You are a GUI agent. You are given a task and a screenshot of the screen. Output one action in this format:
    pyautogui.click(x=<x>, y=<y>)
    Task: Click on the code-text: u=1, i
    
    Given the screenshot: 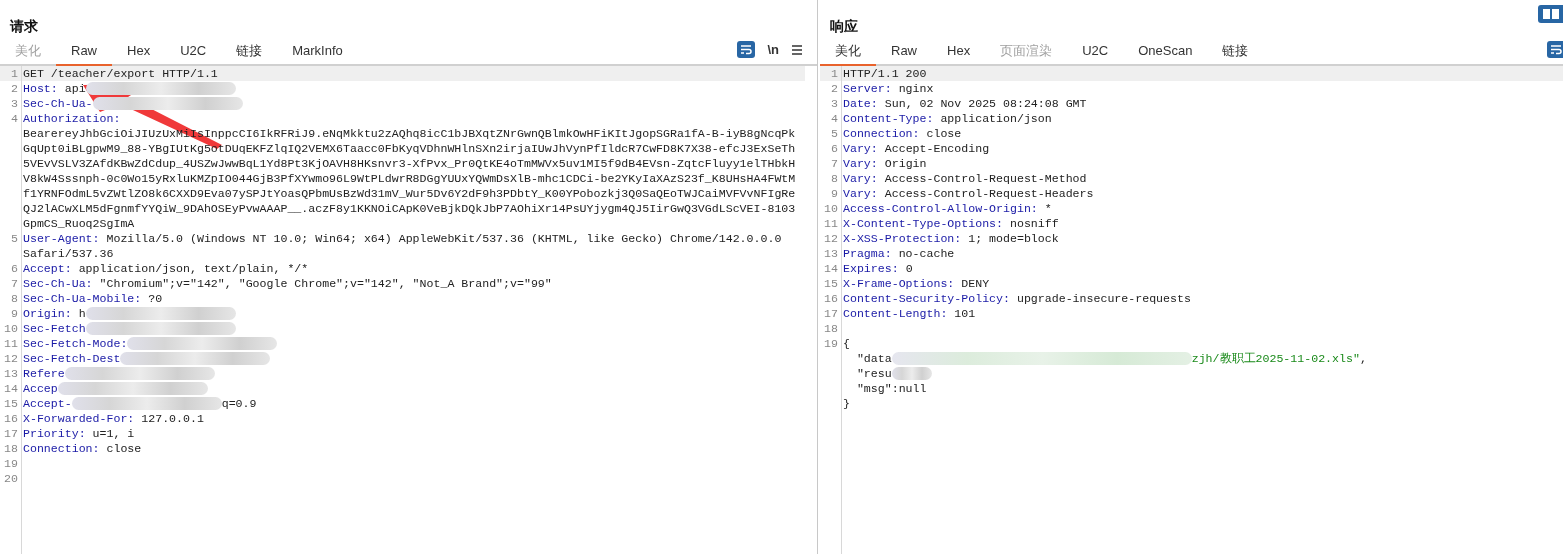 What is the action you would take?
    pyautogui.click(x=113, y=433)
    